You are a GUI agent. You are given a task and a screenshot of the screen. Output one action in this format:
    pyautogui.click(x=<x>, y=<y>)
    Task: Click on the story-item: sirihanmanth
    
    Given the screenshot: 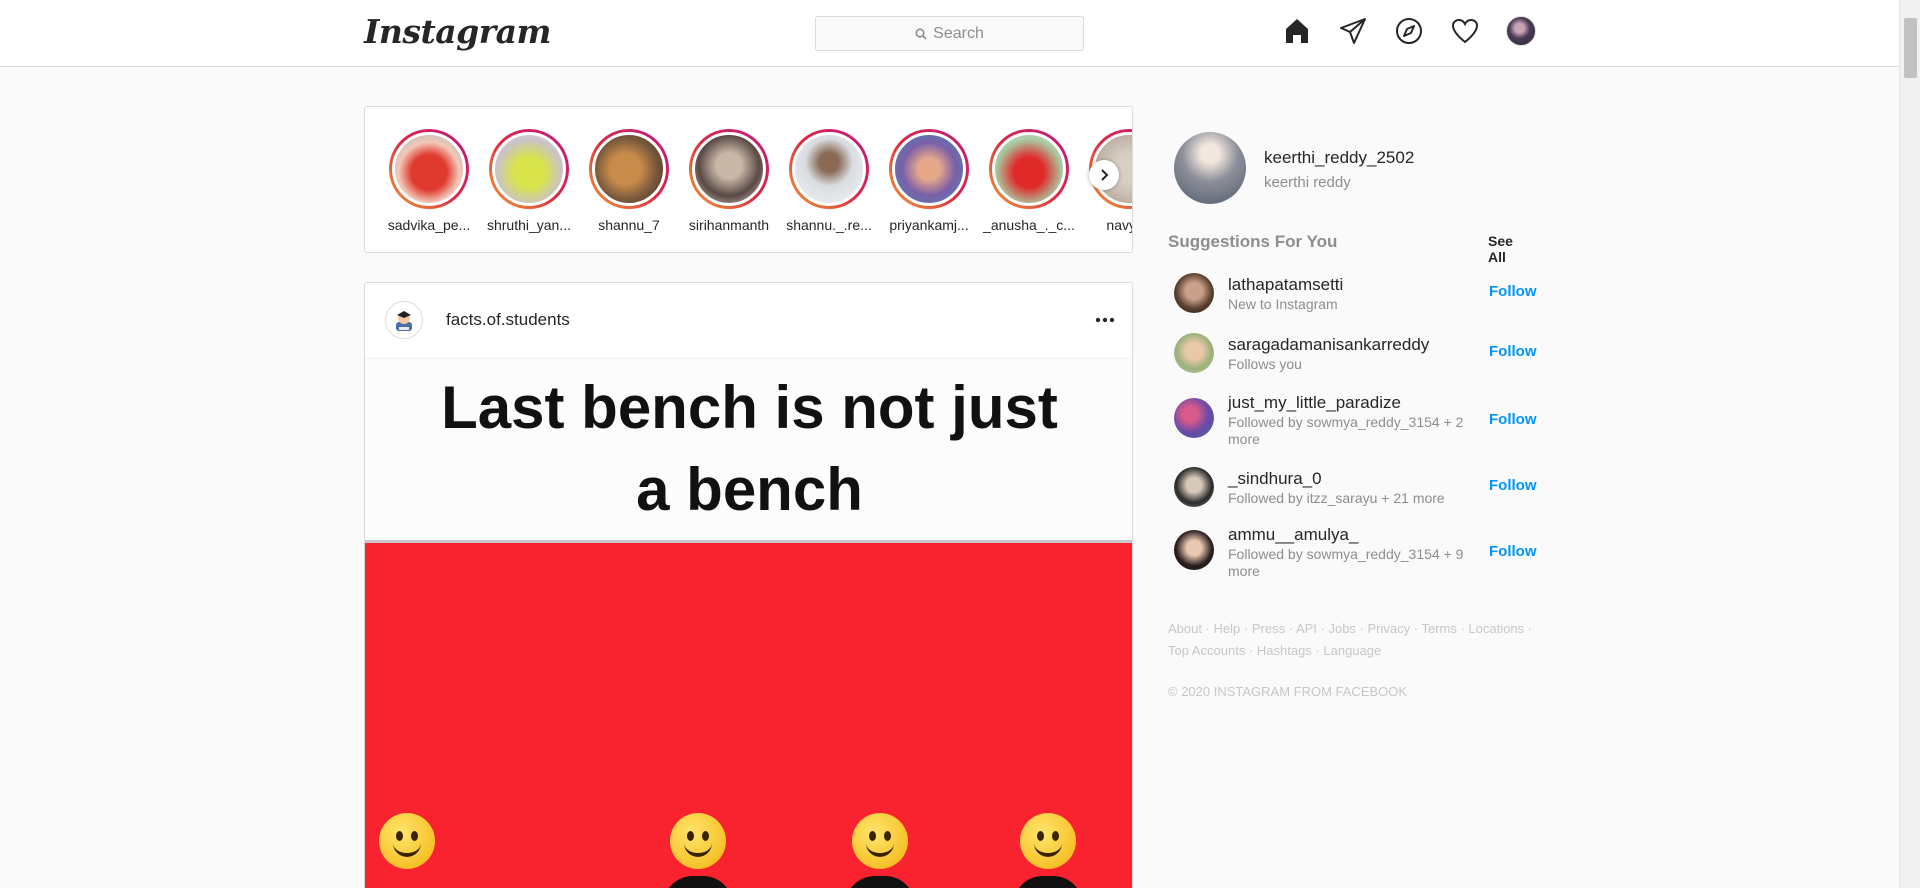 What is the action you would take?
    pyautogui.click(x=729, y=181)
    